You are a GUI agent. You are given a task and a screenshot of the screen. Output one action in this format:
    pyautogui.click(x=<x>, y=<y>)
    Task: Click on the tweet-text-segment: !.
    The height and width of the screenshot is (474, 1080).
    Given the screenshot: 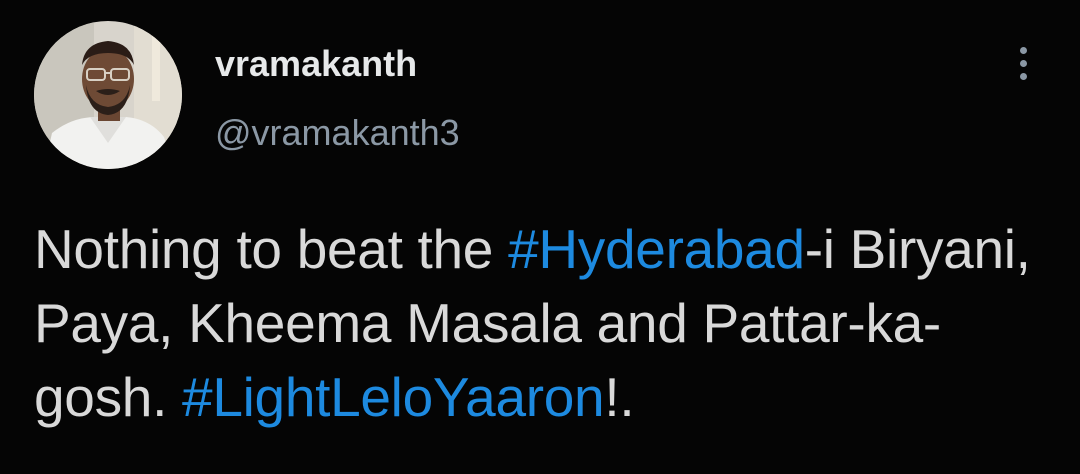 What is the action you would take?
    pyautogui.click(x=619, y=397)
    